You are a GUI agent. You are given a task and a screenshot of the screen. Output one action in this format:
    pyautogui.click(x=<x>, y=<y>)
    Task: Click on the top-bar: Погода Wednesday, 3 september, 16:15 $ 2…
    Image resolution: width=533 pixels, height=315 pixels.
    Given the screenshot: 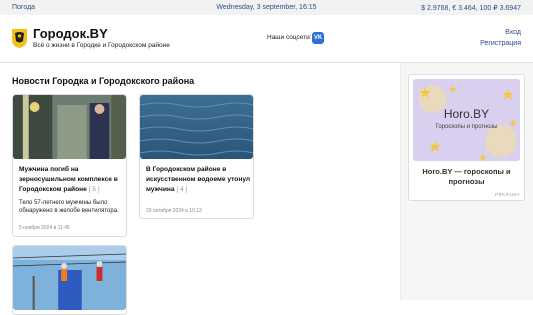 What is the action you would take?
    pyautogui.click(x=266, y=7)
    